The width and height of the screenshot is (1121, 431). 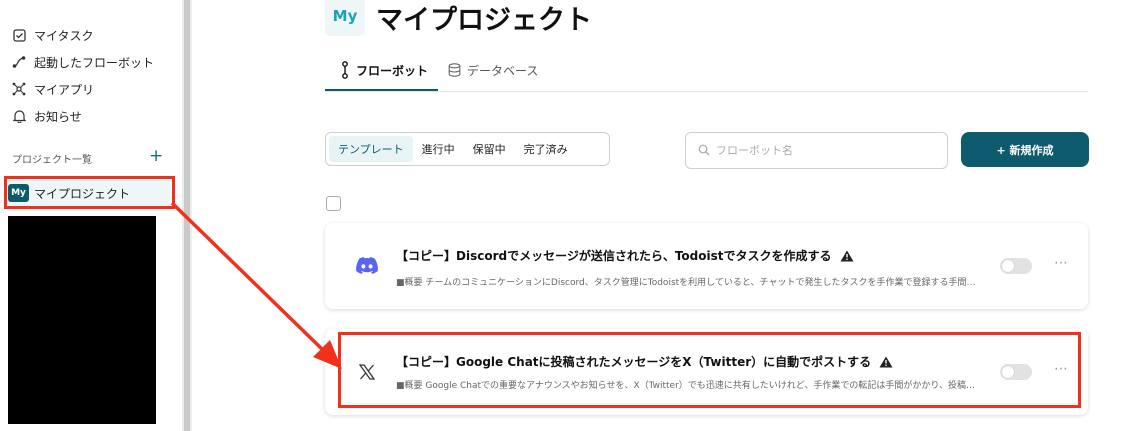 I want to click on filter-on-hold: 保留中, so click(x=489, y=149).